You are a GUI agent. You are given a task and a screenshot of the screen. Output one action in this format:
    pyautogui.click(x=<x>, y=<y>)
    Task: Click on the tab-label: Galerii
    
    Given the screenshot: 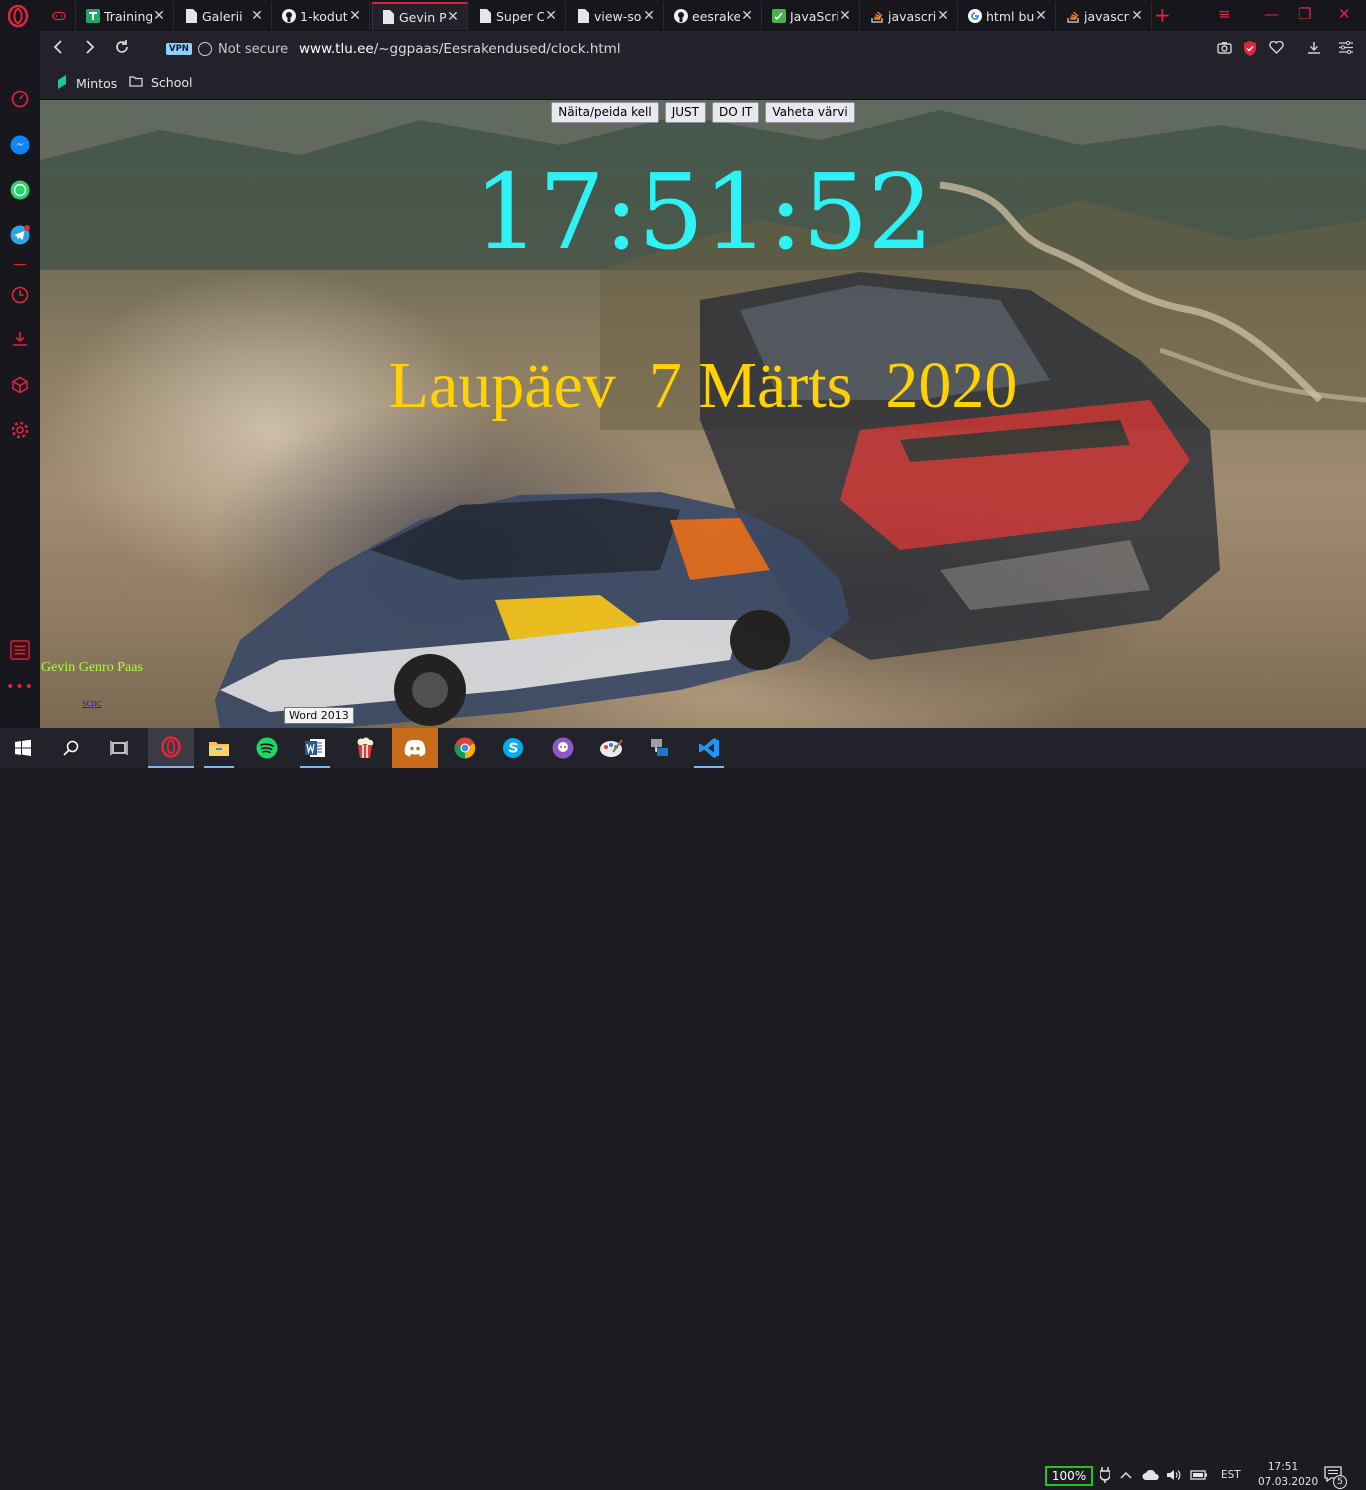 What is the action you would take?
    pyautogui.click(x=222, y=16)
    